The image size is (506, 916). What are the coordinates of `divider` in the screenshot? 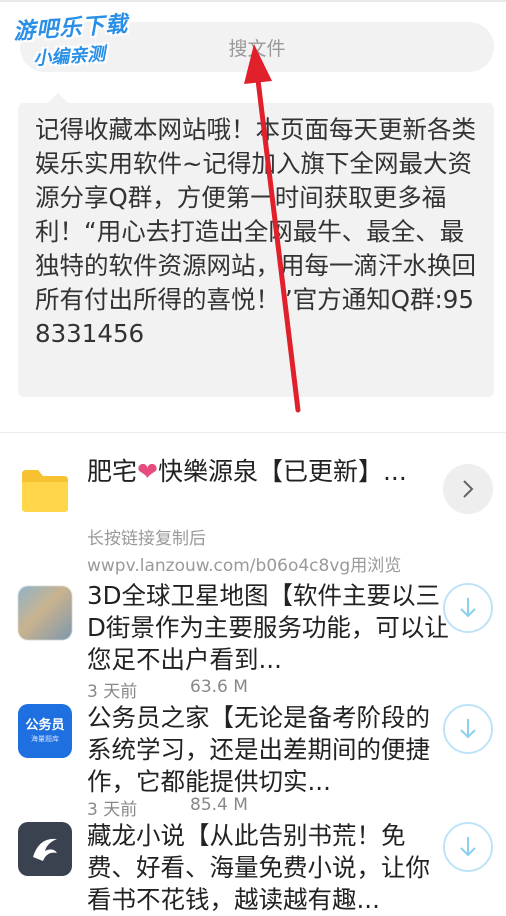 It's located at (253, 432).